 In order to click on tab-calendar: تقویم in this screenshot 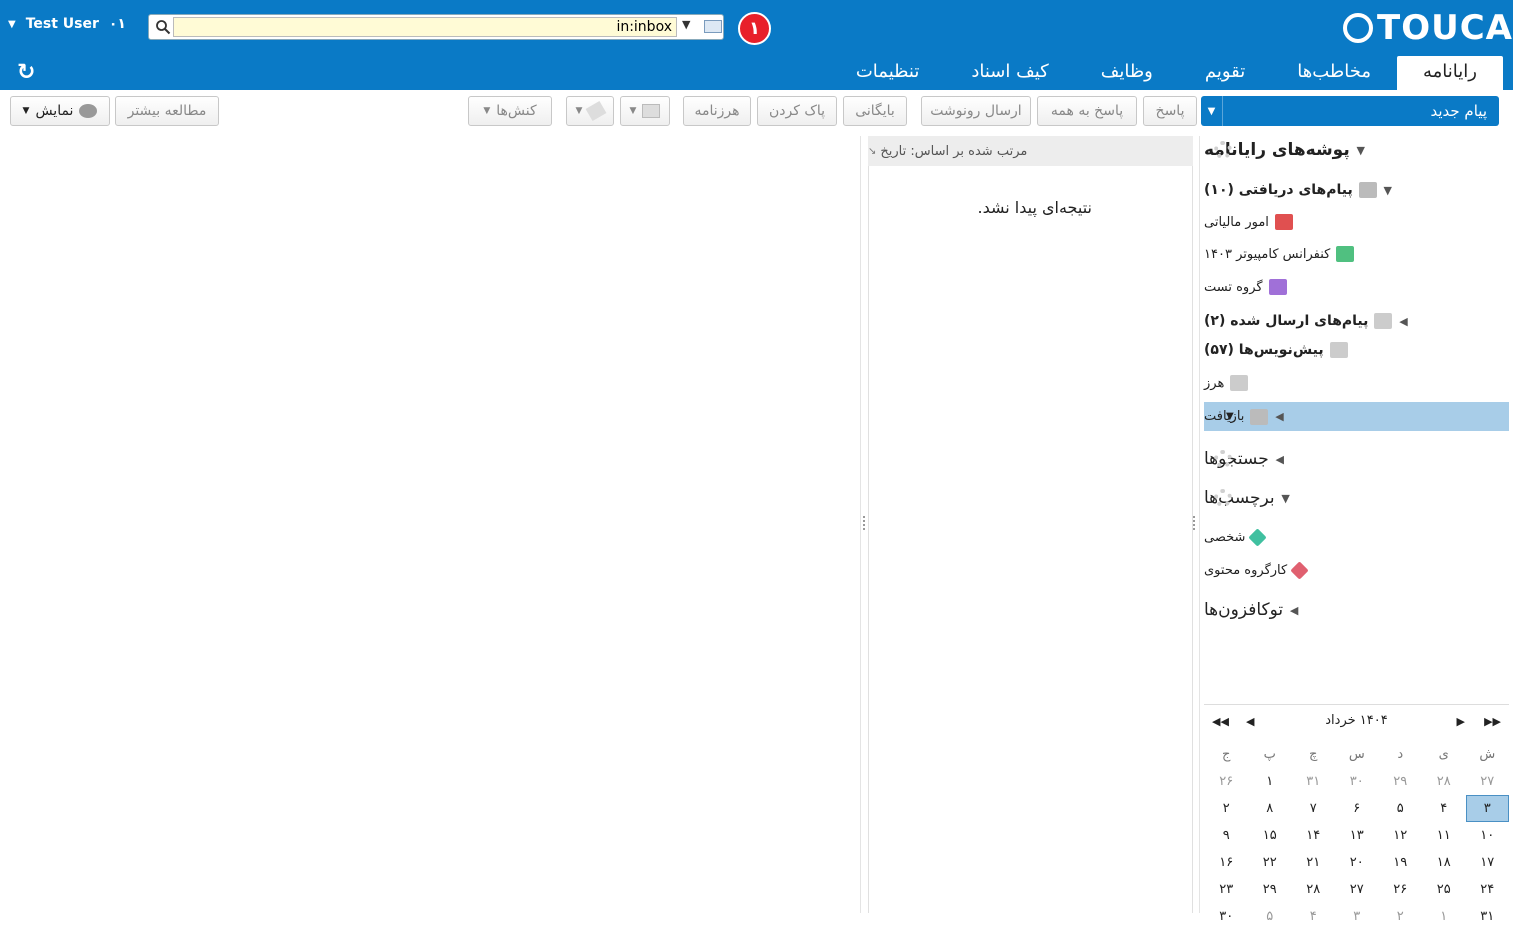, I will do `click(1225, 73)`.